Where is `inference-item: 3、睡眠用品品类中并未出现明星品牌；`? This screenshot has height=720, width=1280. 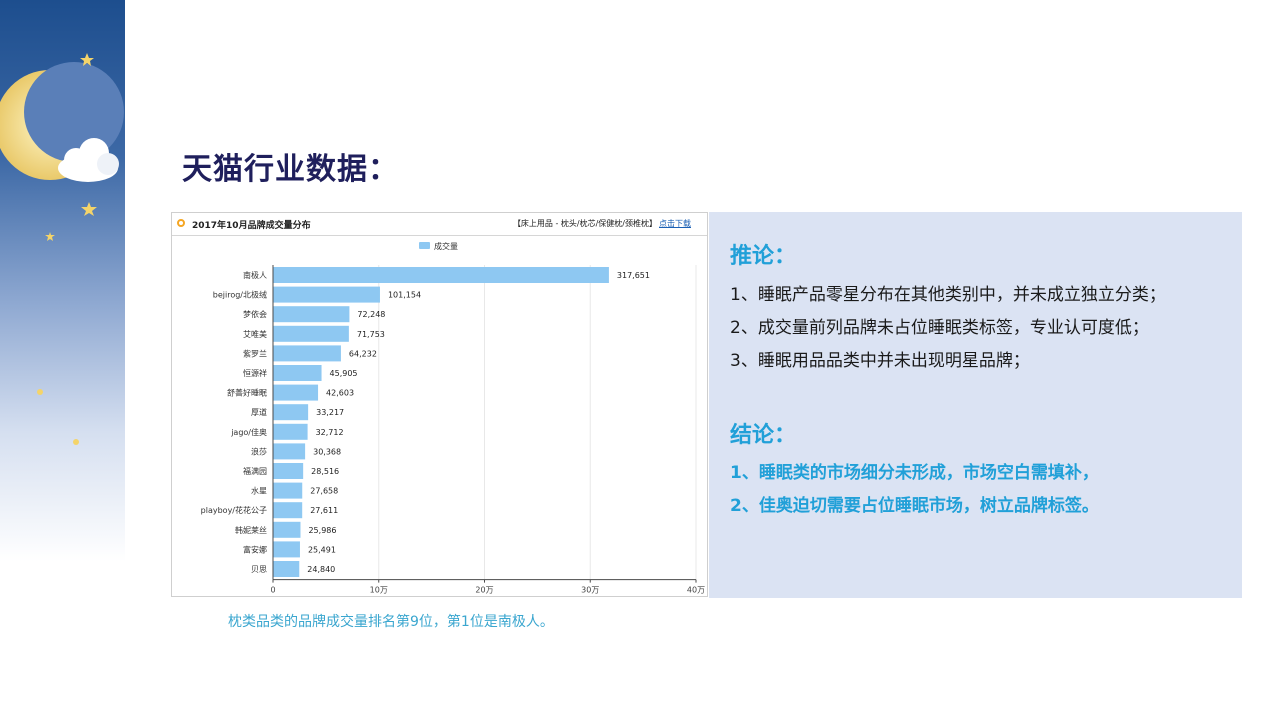 inference-item: 3、睡眠用品品类中并未出现明星品牌； is located at coordinates (880, 361).